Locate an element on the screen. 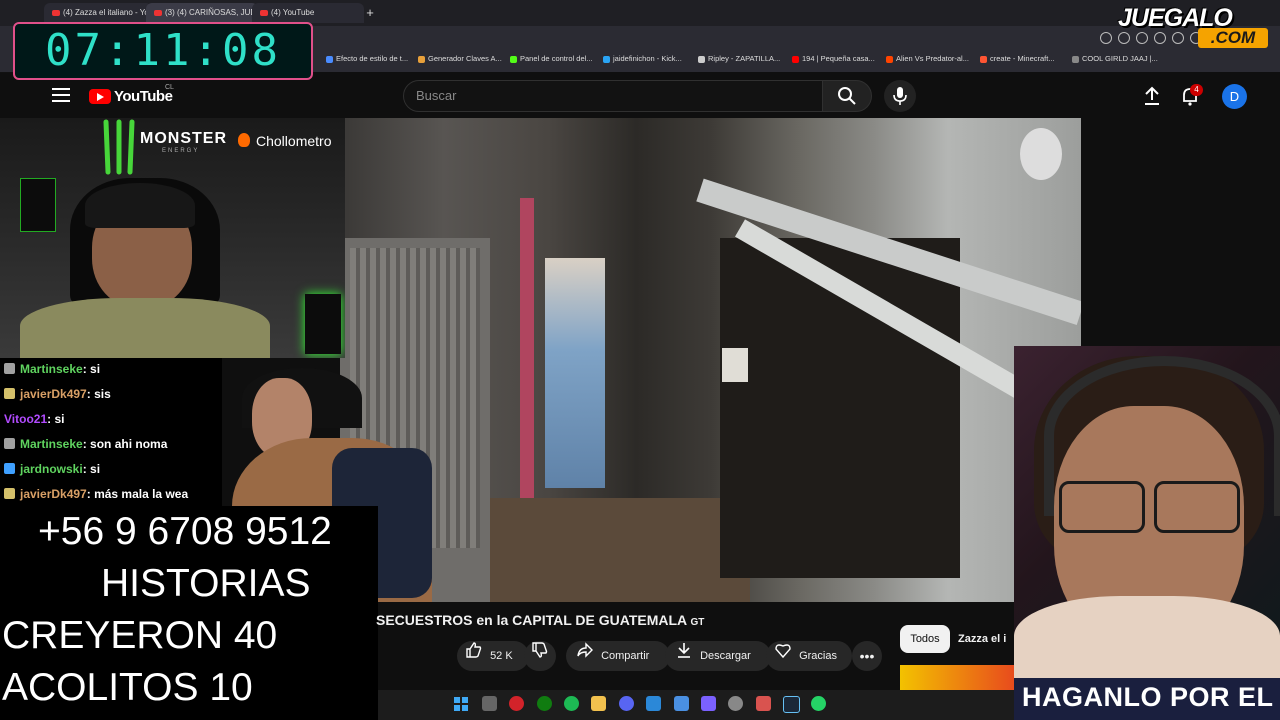 The image size is (1280, 720). more-dots-icon: ••• is located at coordinates (867, 656).